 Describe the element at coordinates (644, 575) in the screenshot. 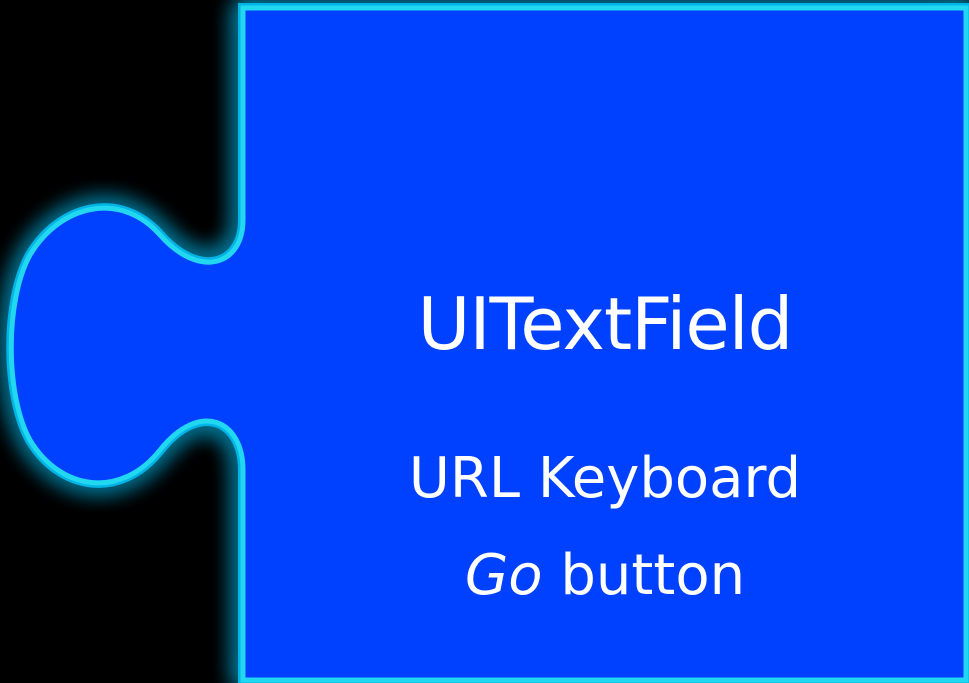

I see `button-text: button` at that location.